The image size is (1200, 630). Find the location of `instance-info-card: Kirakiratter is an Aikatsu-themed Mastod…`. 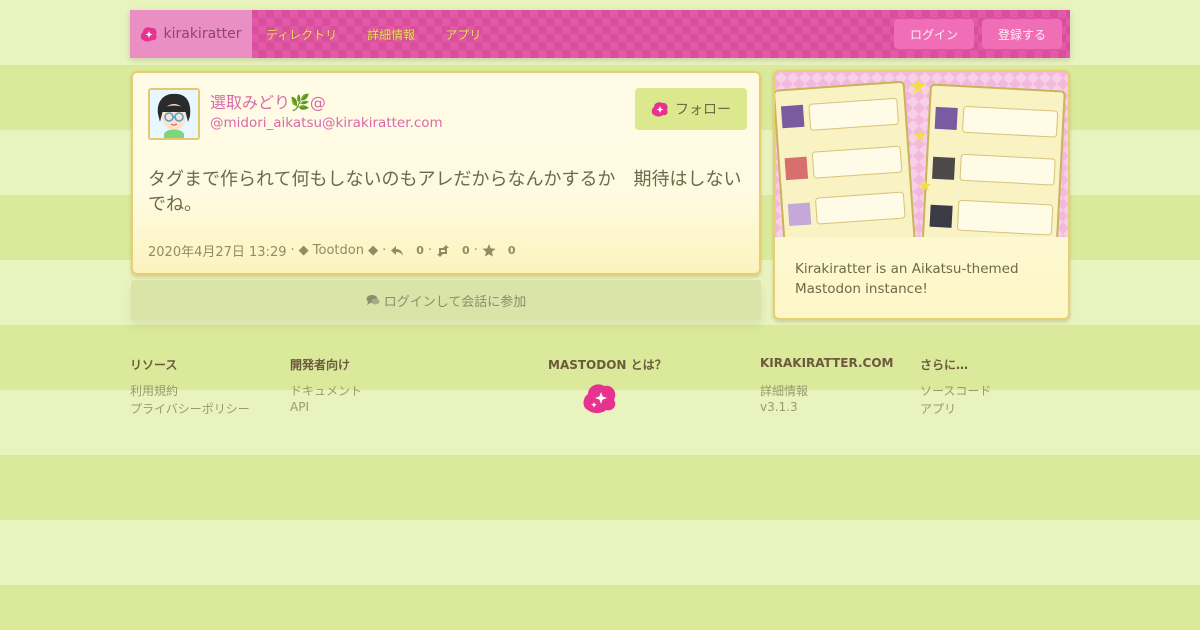

instance-info-card: Kirakiratter is an Aikatsu-themed Mastod… is located at coordinates (921, 195).